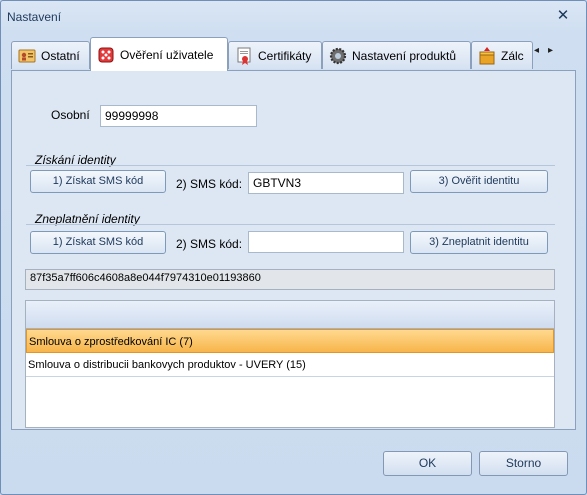  Describe the element at coordinates (209, 184) in the screenshot. I see `sms-code-label: 2) SMS kód:` at that location.